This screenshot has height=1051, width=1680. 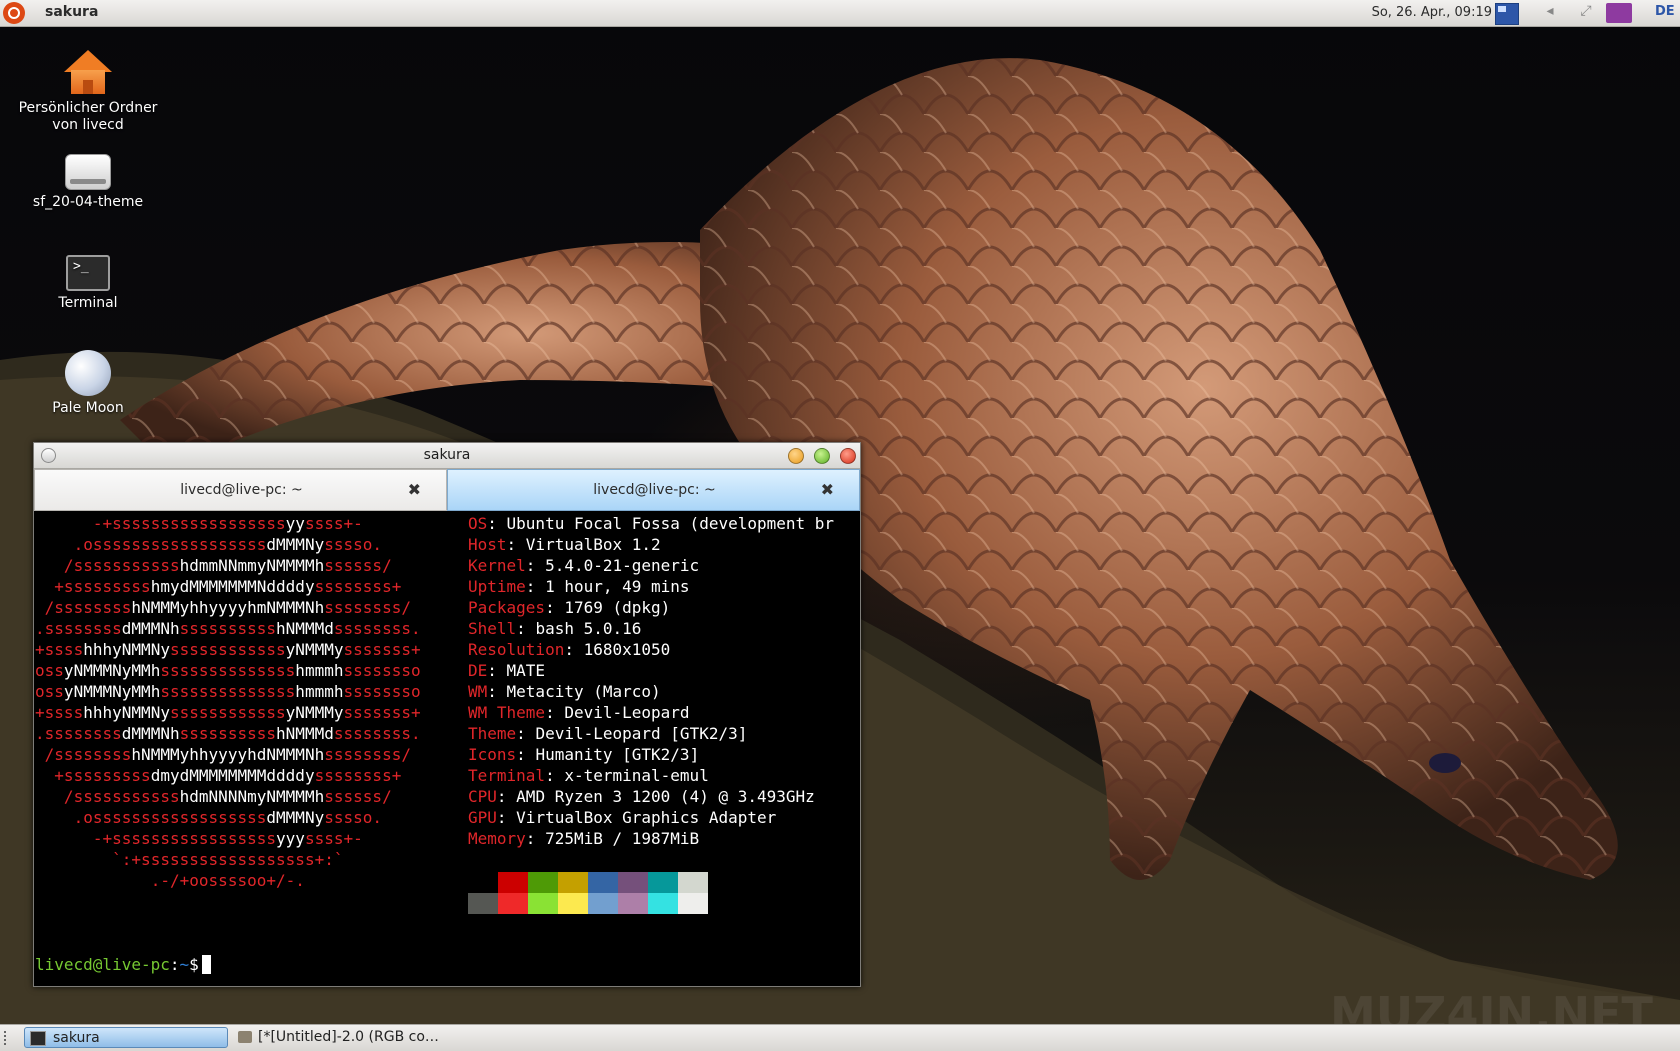 I want to click on info-line: GPU: VirtualBox Graphics Adapter, so click(x=622, y=817).